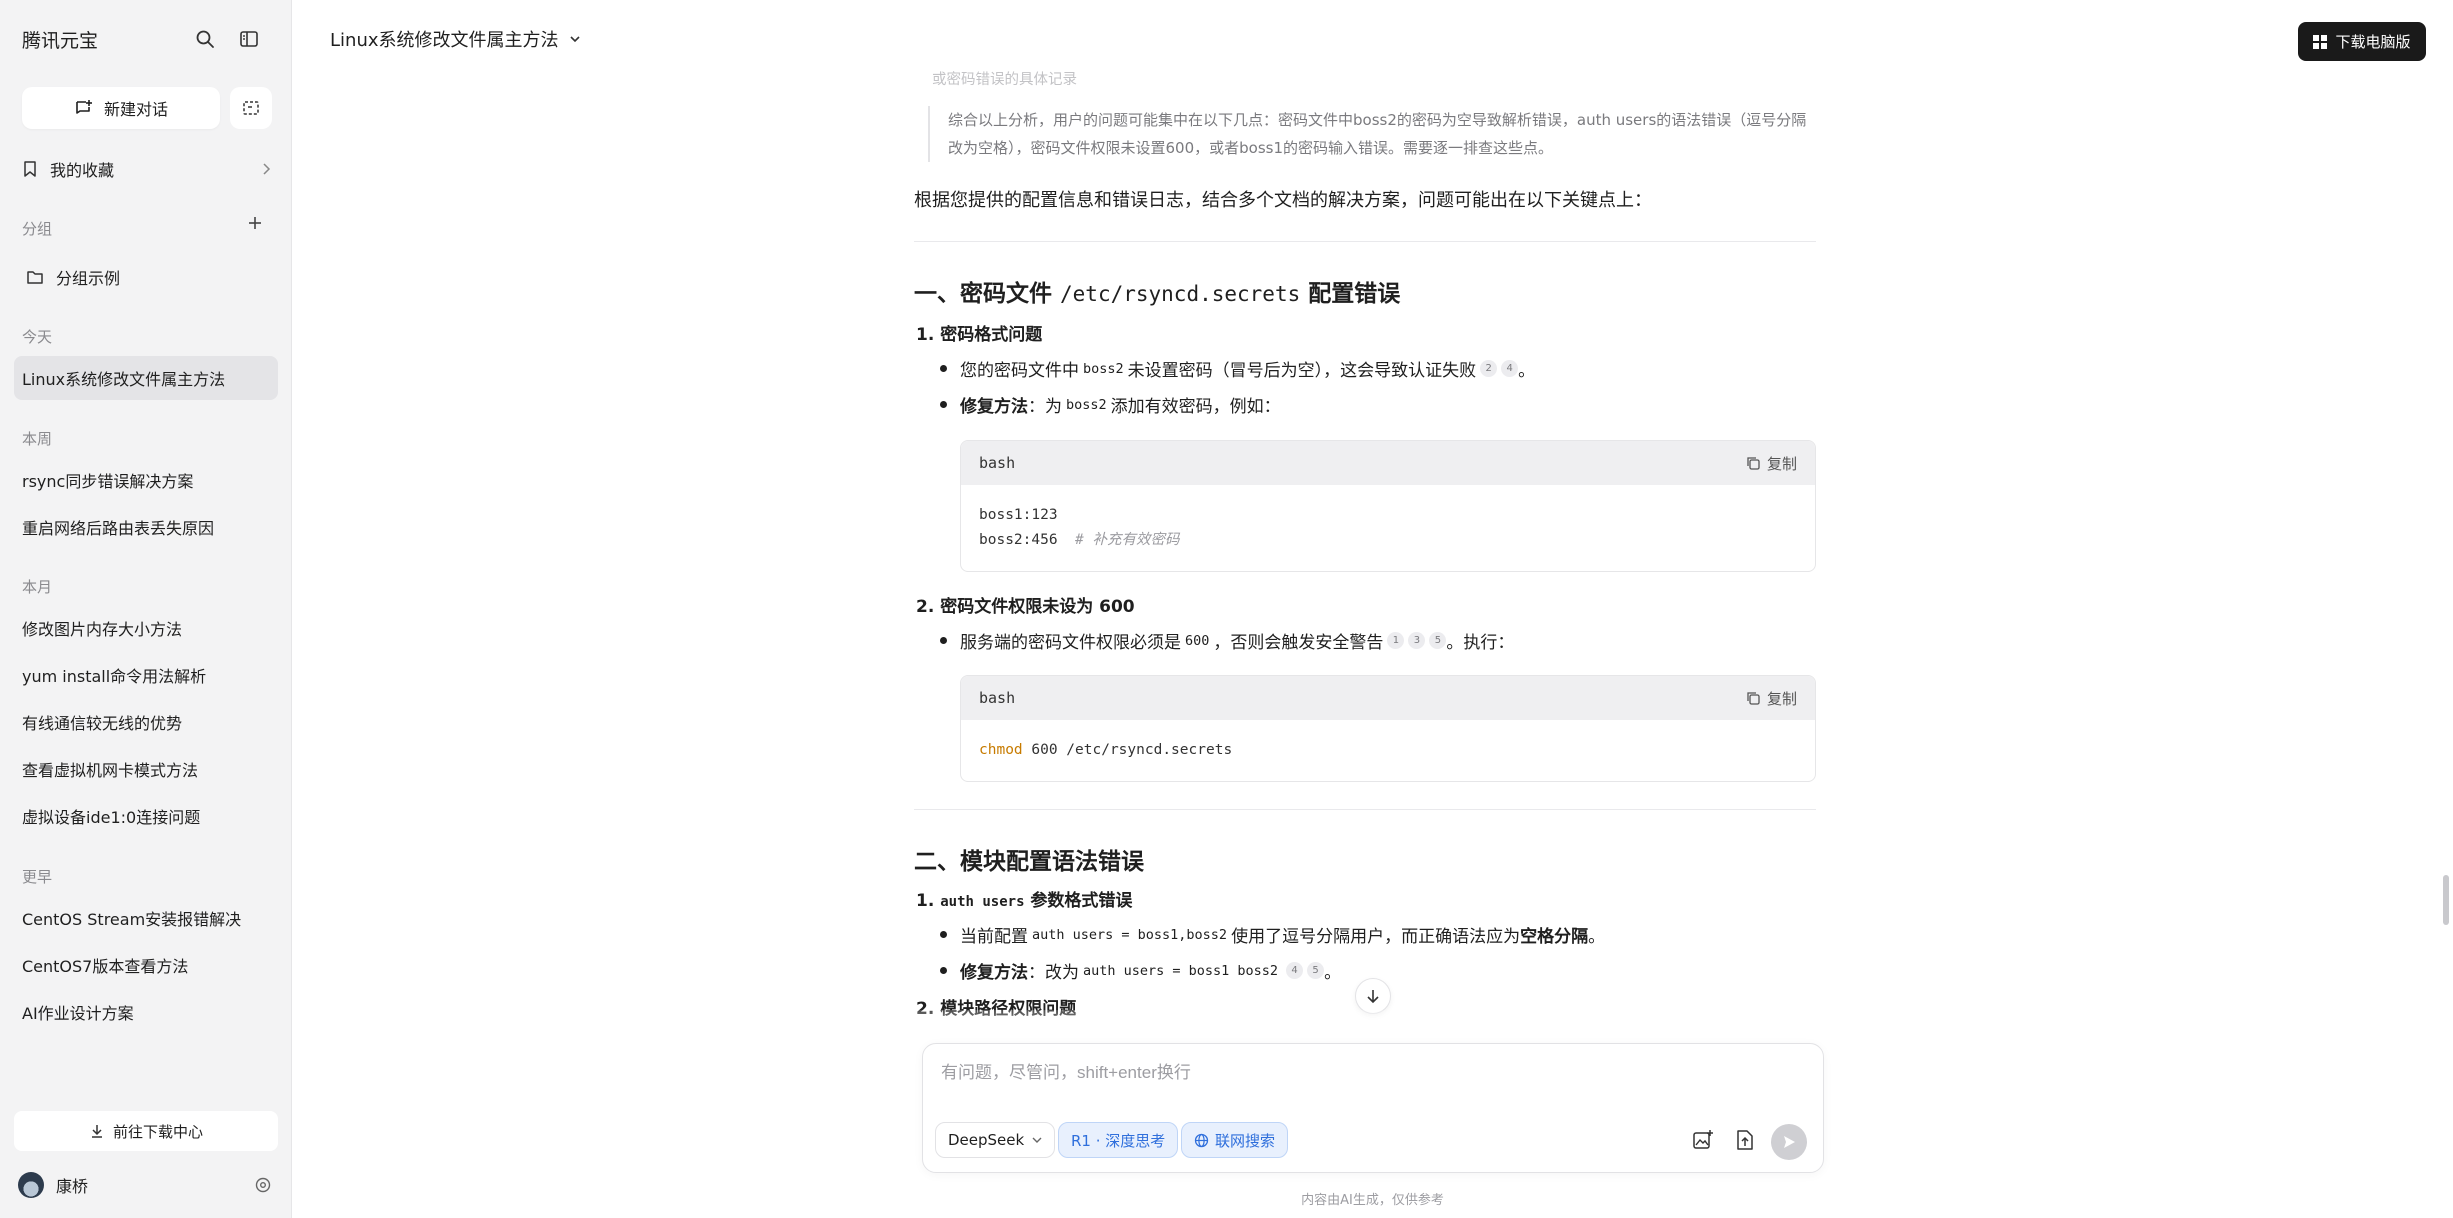  I want to click on history-item: CentOS7版本查看方法, so click(146, 965).